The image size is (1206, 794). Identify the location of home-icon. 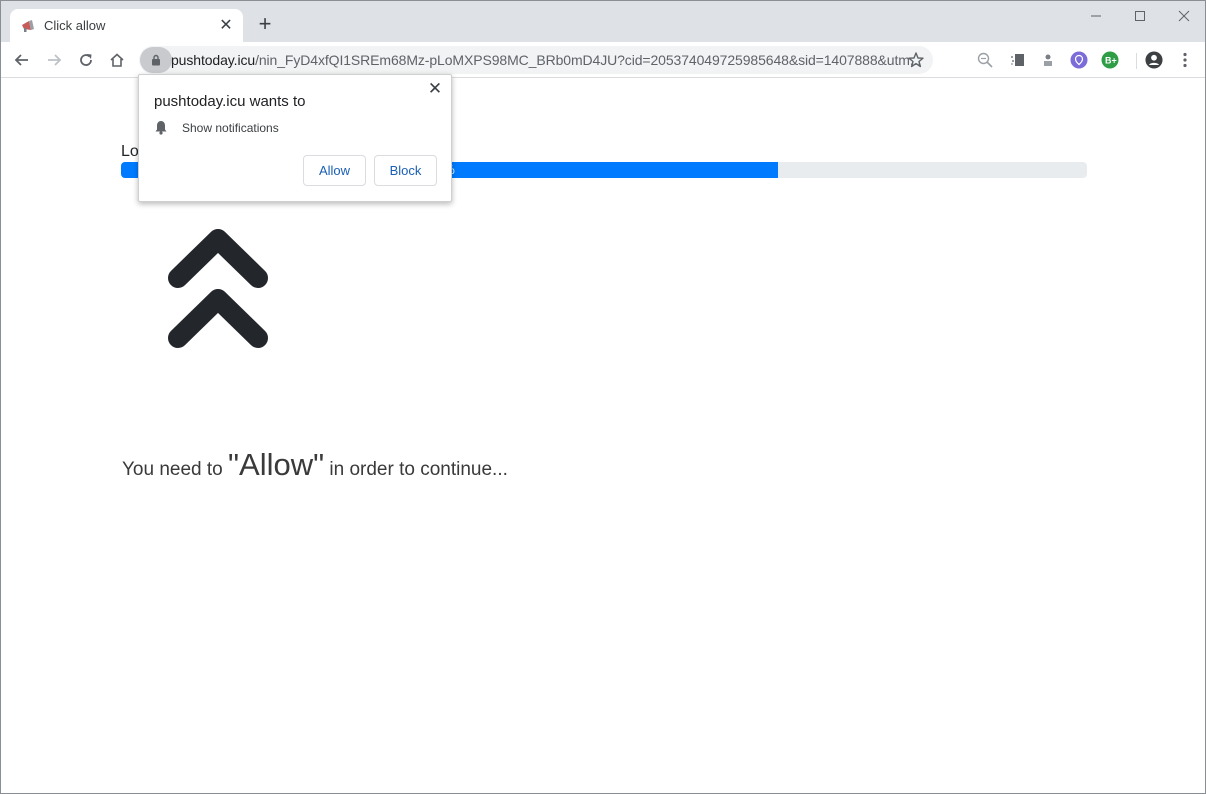
(117, 60).